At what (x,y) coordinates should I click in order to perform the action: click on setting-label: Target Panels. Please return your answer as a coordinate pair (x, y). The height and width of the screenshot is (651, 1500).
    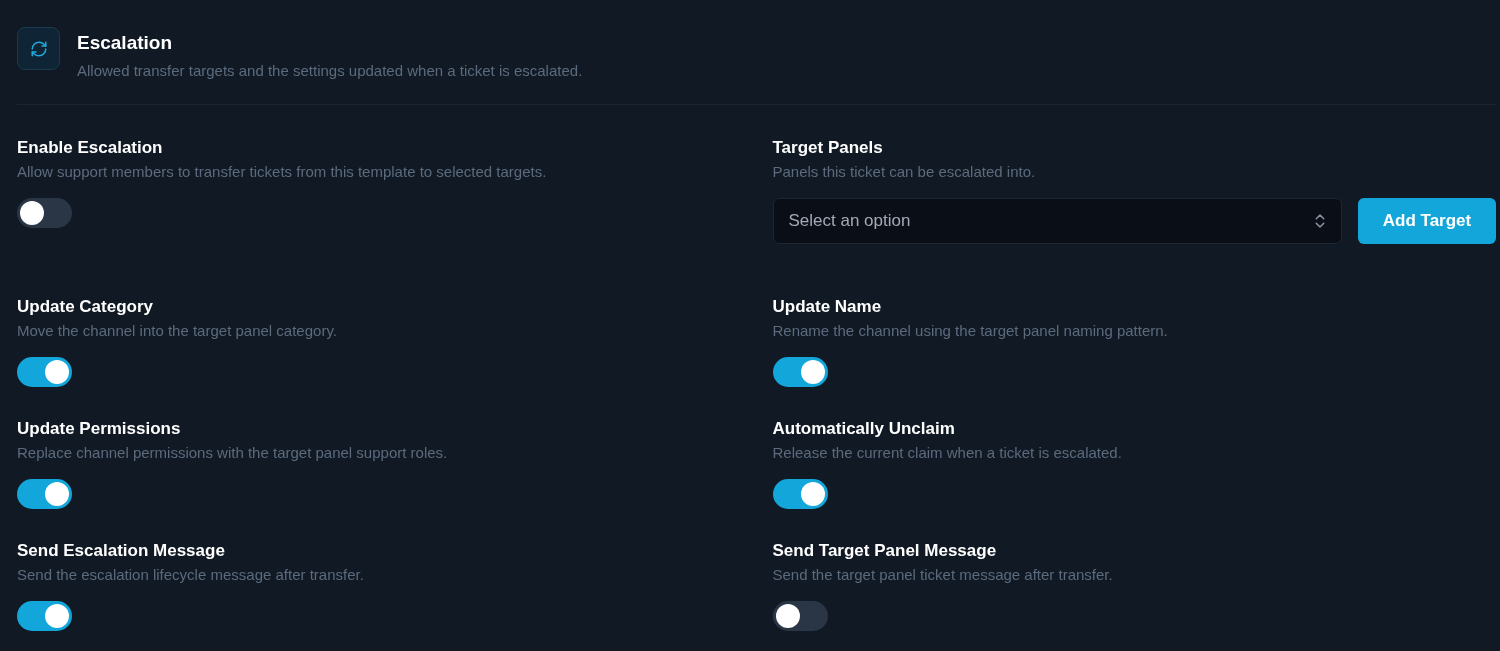
    Looking at the image, I should click on (827, 148).